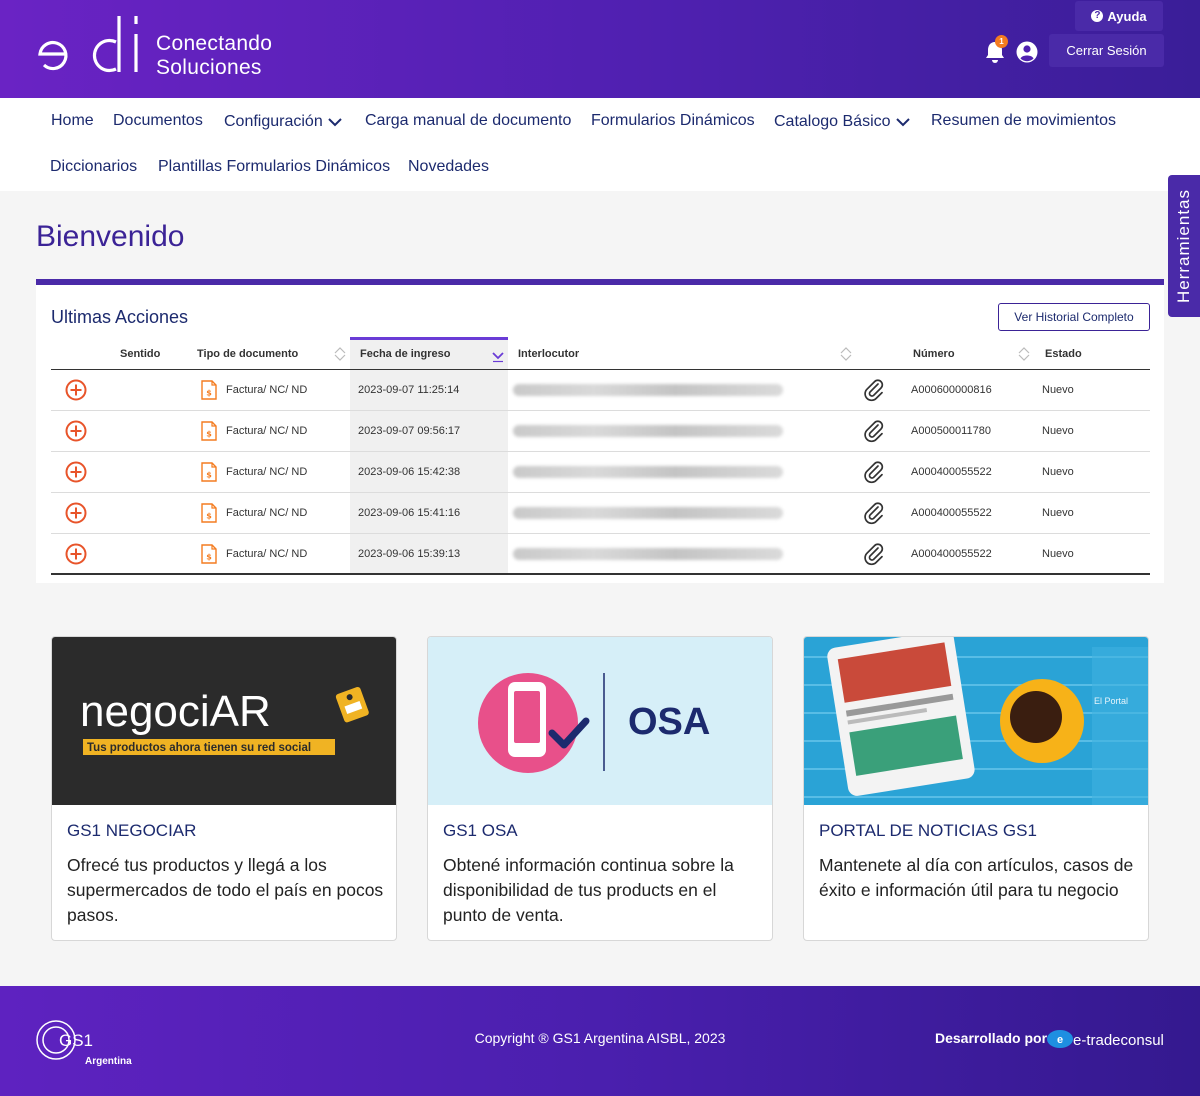 The image size is (1200, 1096). Describe the element at coordinates (91, 45) in the screenshot. I see `edi-logo` at that location.